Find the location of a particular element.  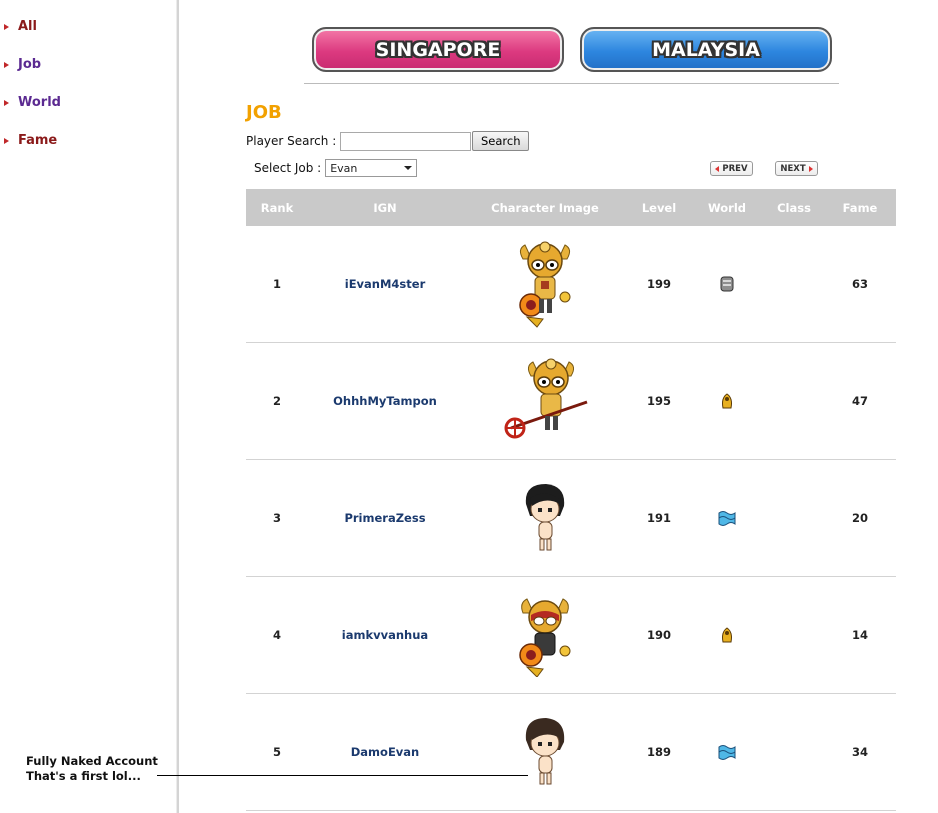

level-cell: 199 is located at coordinates (658, 284).